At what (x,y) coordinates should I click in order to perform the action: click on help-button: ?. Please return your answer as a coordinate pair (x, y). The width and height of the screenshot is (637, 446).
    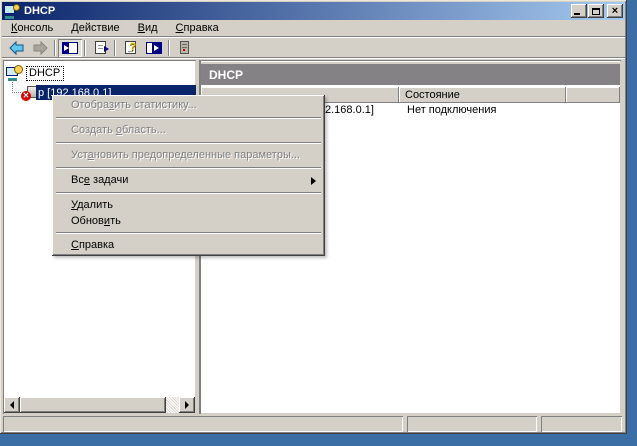
    Looking at the image, I should click on (130, 48).